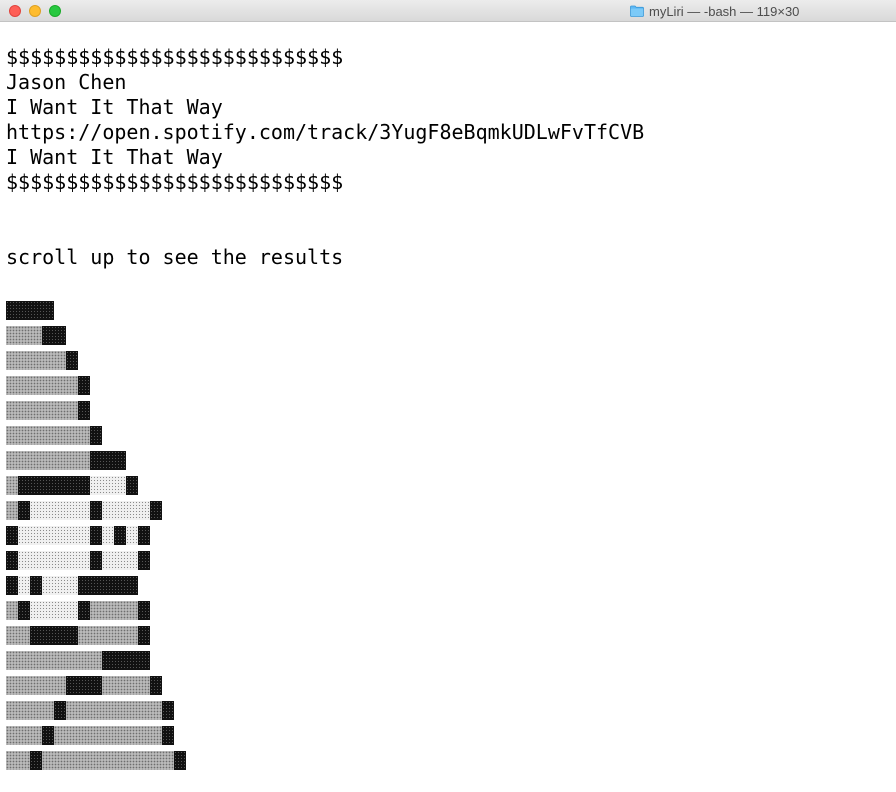 The height and width of the screenshot is (792, 896). Describe the element at coordinates (114, 157) in the screenshot. I see `album-line: I Want It That Way` at that location.